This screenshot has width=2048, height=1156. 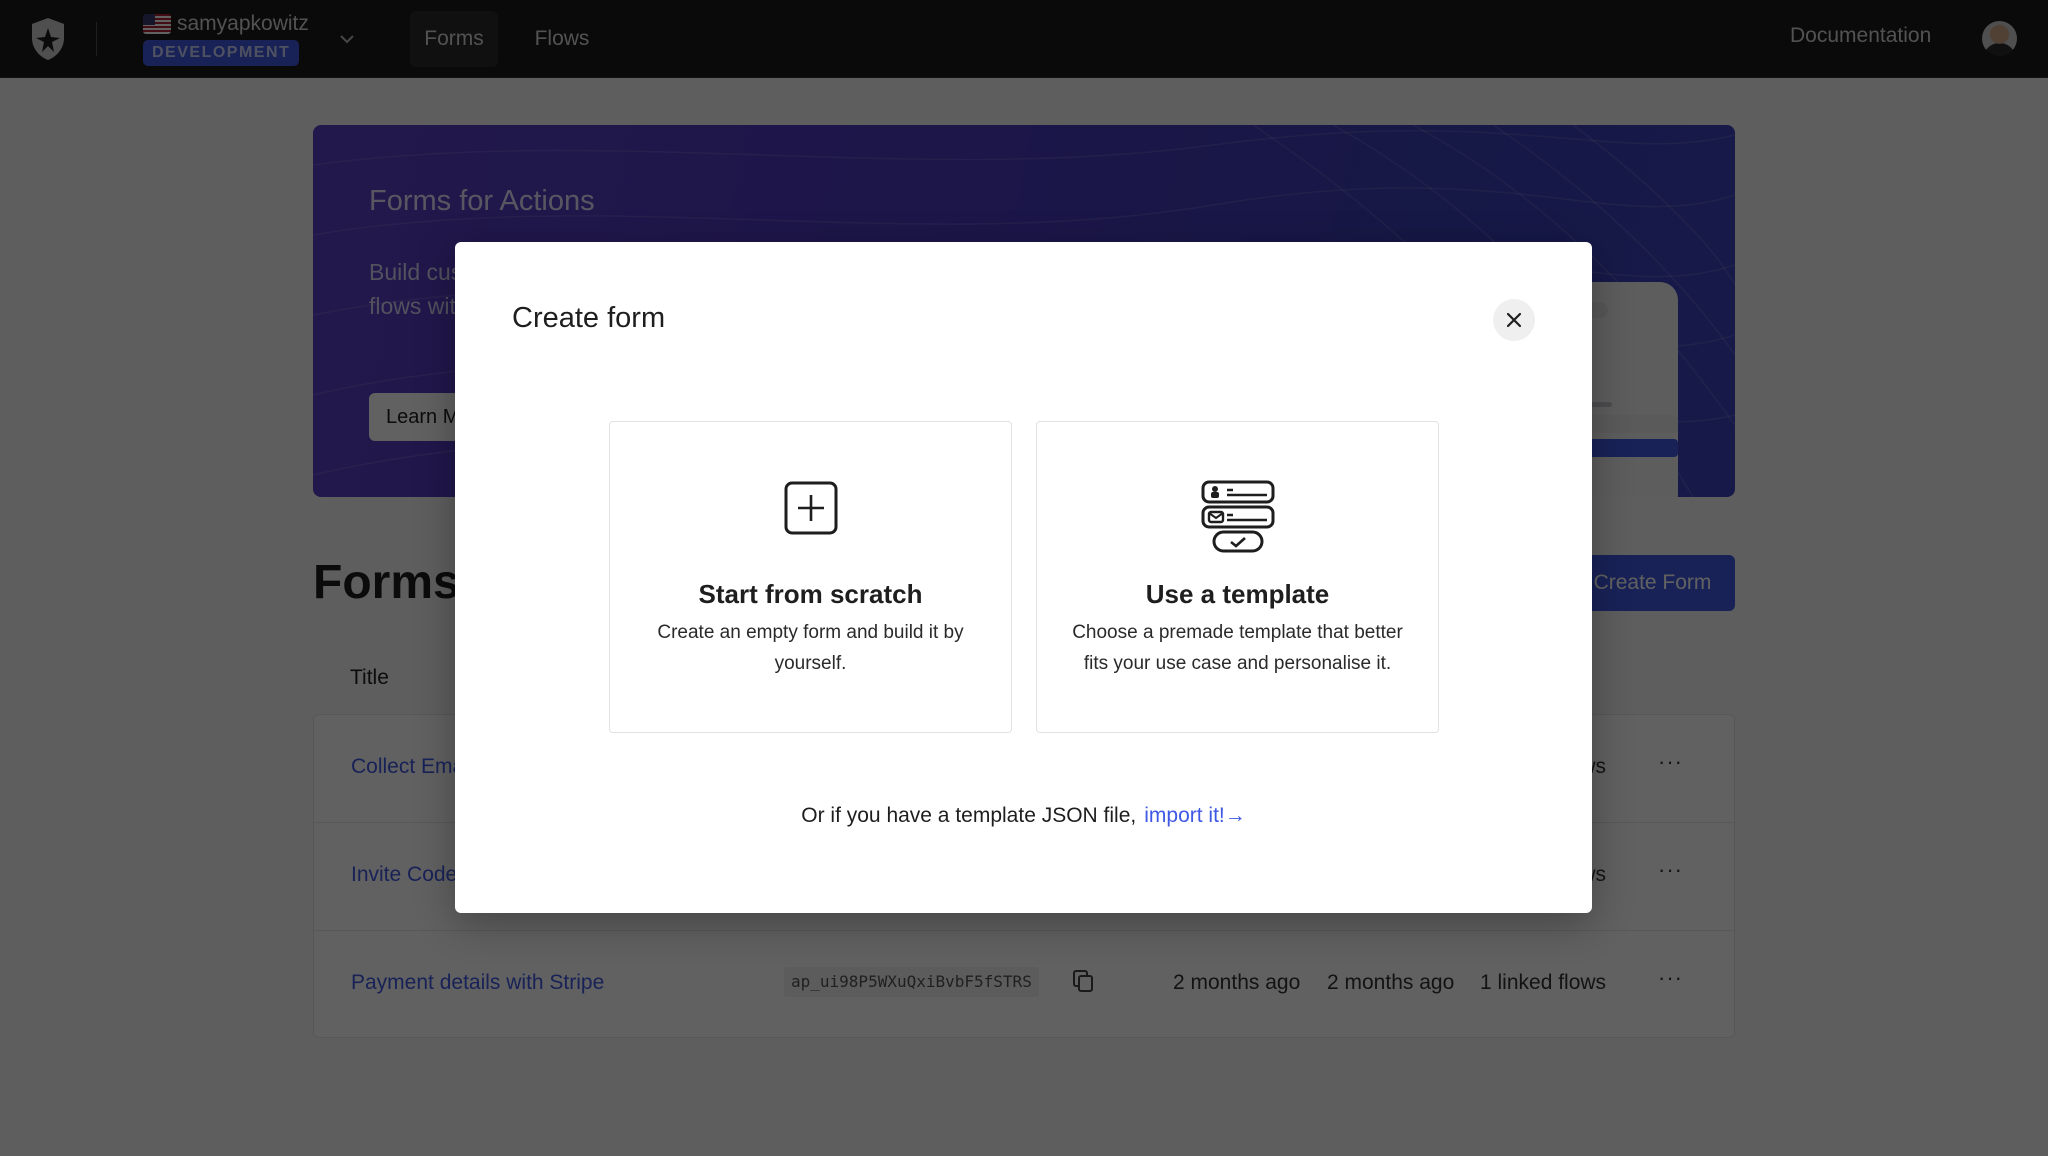 What do you see at coordinates (810, 508) in the screenshot?
I see `plus-square-icon` at bounding box center [810, 508].